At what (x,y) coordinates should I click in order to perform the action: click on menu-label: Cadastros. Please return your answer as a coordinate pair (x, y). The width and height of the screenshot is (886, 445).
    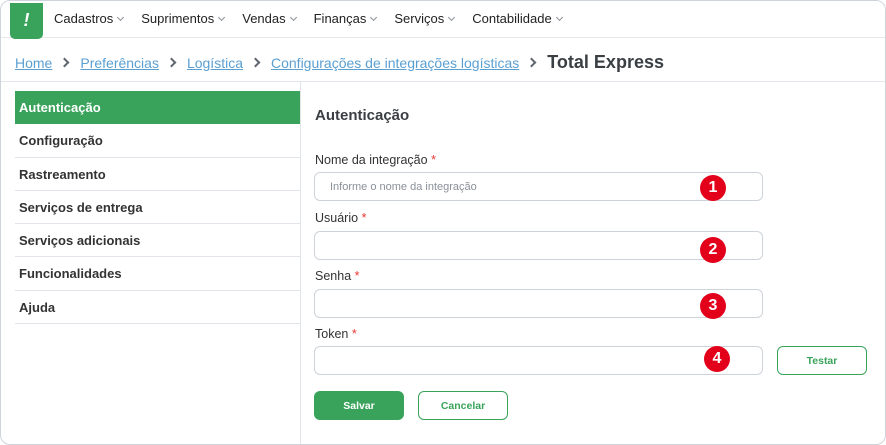
    Looking at the image, I should click on (84, 18).